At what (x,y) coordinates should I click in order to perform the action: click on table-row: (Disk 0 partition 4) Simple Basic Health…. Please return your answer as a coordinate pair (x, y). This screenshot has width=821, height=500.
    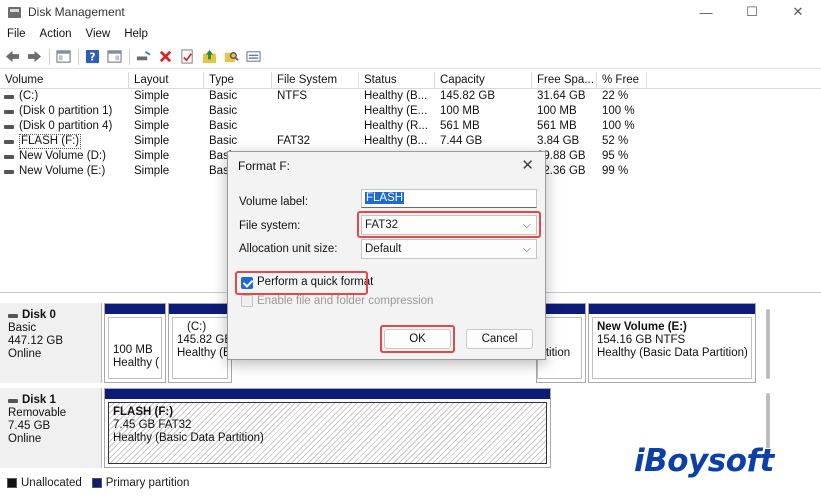
    Looking at the image, I should click on (410, 126).